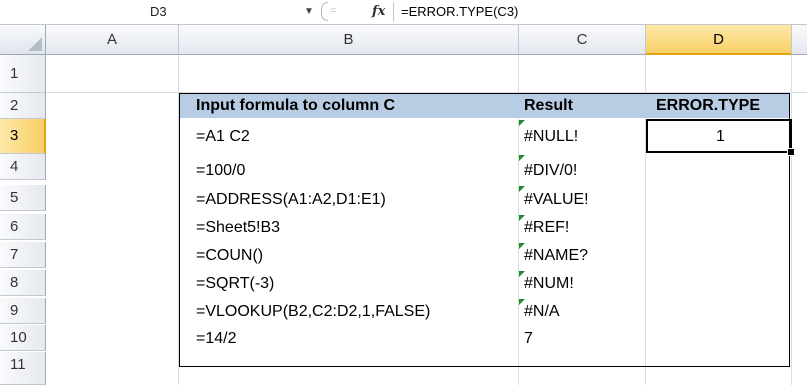 This screenshot has height=385, width=807. Describe the element at coordinates (378, 11) in the screenshot. I see `insert-function-icon: fx` at that location.